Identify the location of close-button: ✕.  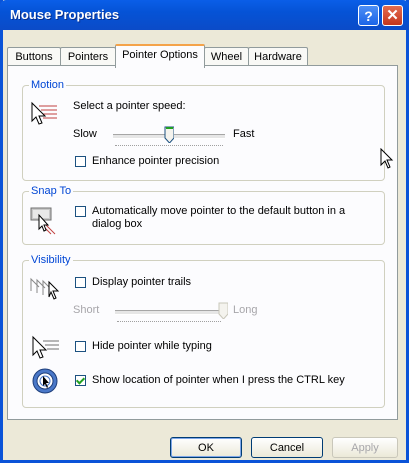
(392, 15).